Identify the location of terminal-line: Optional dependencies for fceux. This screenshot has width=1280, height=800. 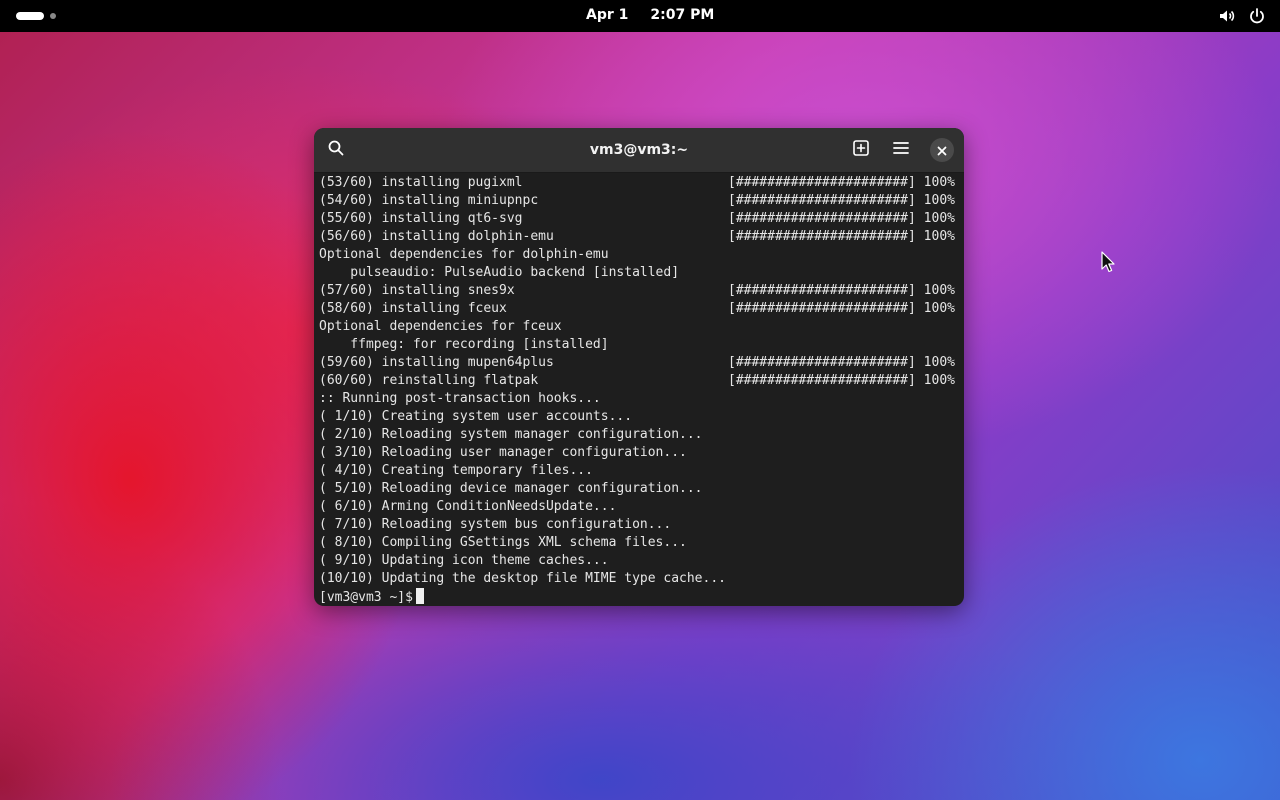
(440, 326).